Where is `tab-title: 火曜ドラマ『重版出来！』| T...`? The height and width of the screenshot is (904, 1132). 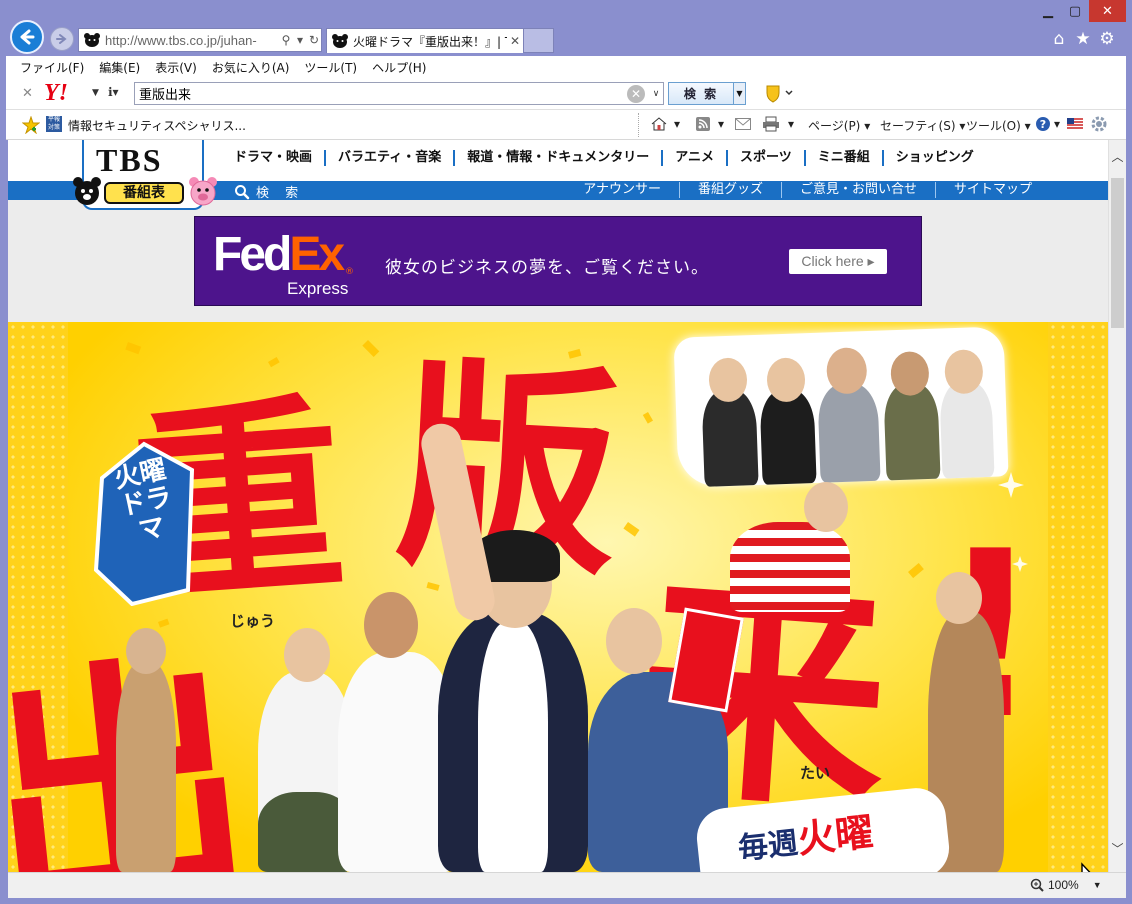
tab-title: 火曜ドラマ『重版出来！』| T... is located at coordinates (430, 41).